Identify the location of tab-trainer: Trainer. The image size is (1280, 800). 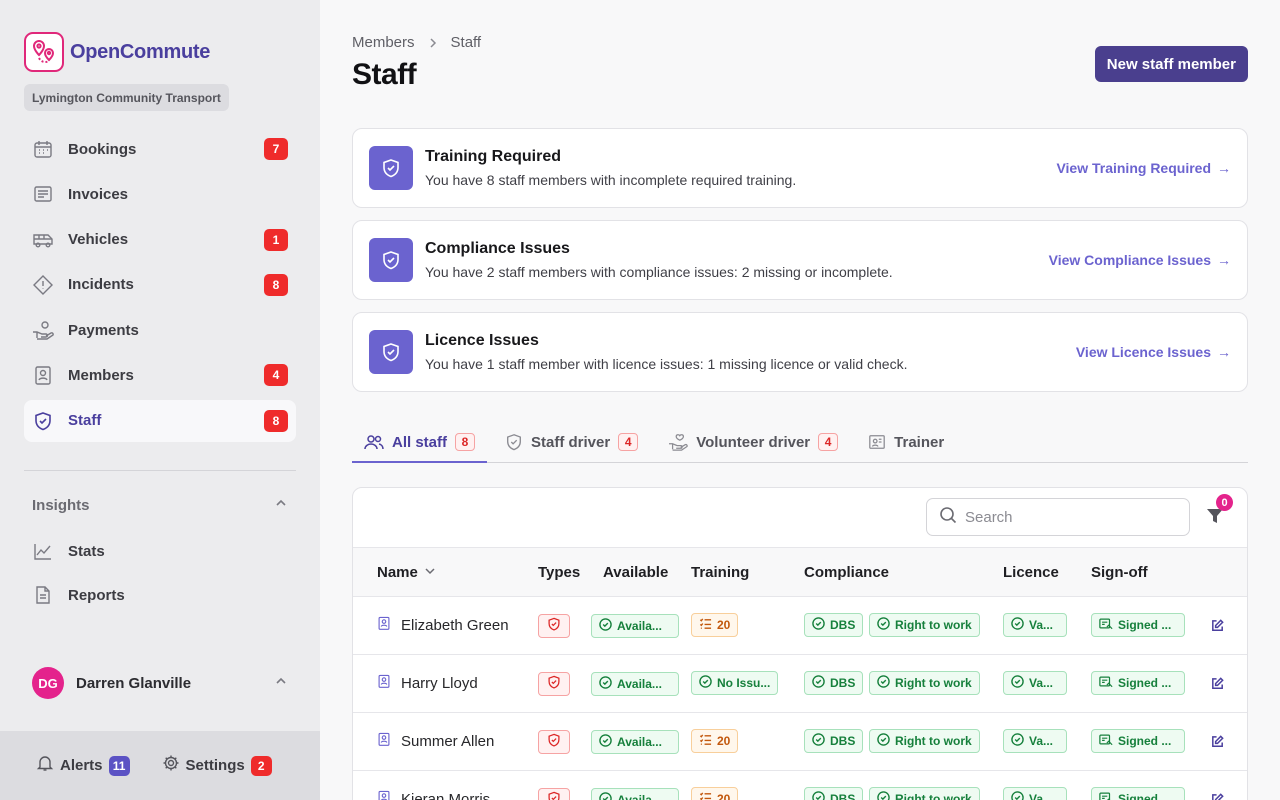
(906, 442).